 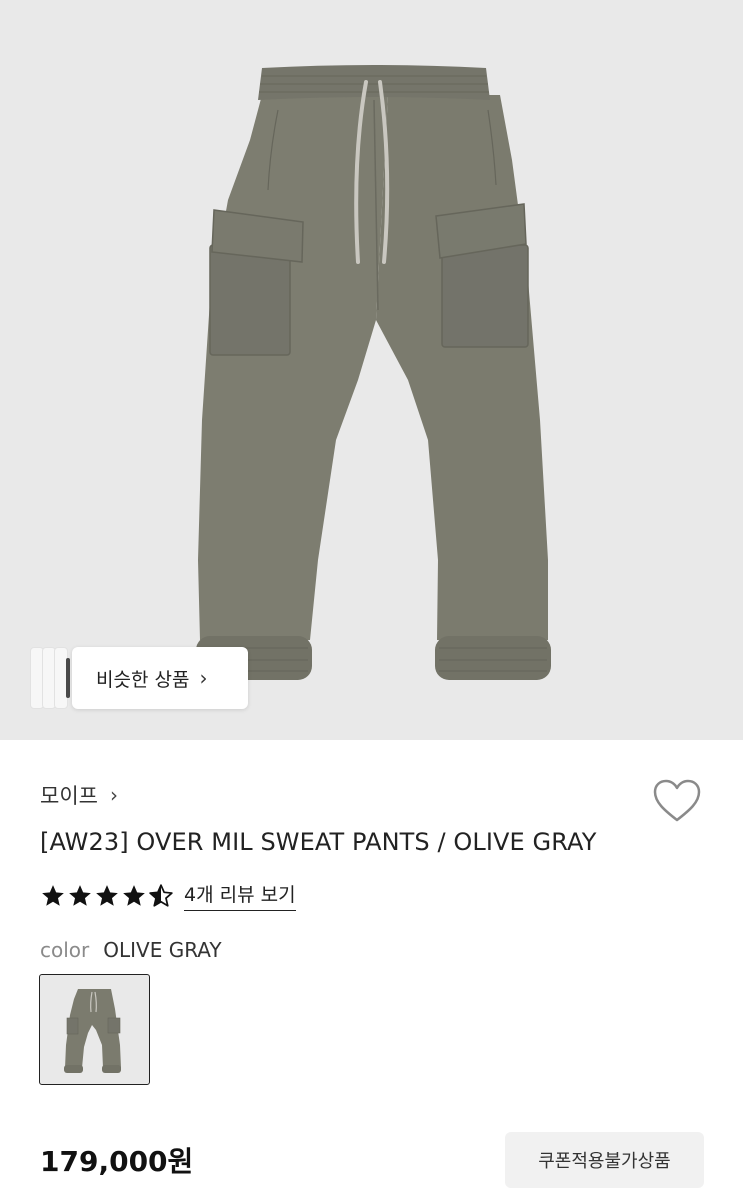 I want to click on stack-thumb, so click(x=68, y=678).